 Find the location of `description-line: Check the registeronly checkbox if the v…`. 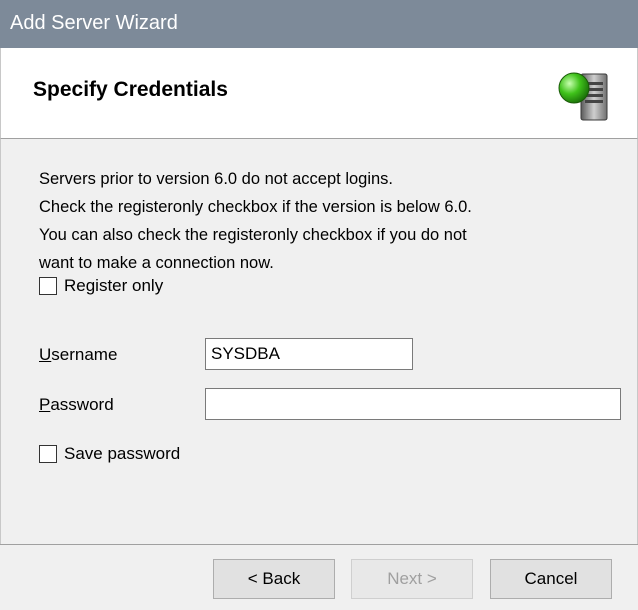

description-line: Check the registeronly checkbox if the v… is located at coordinates (255, 207).